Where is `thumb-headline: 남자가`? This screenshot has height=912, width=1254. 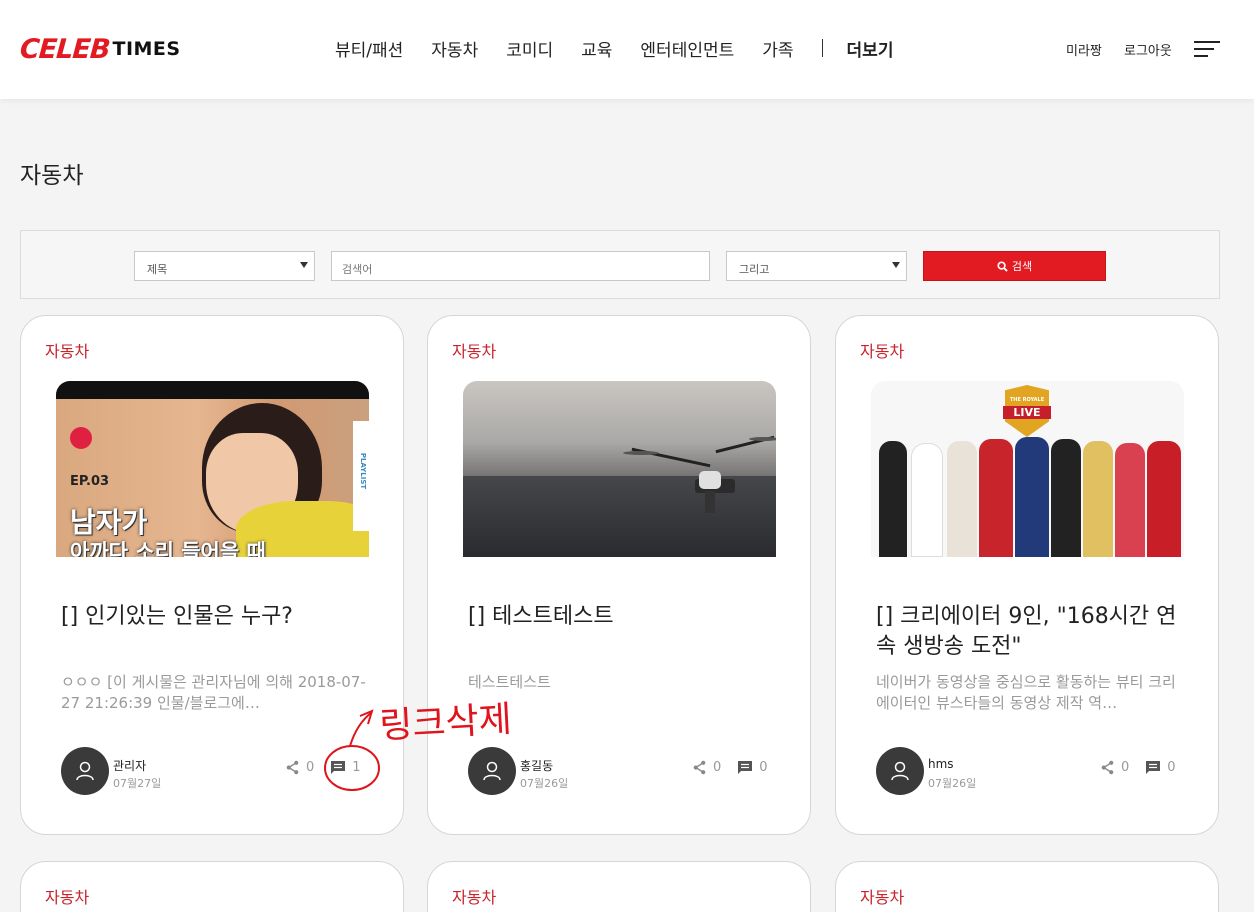 thumb-headline: 남자가 is located at coordinates (109, 522).